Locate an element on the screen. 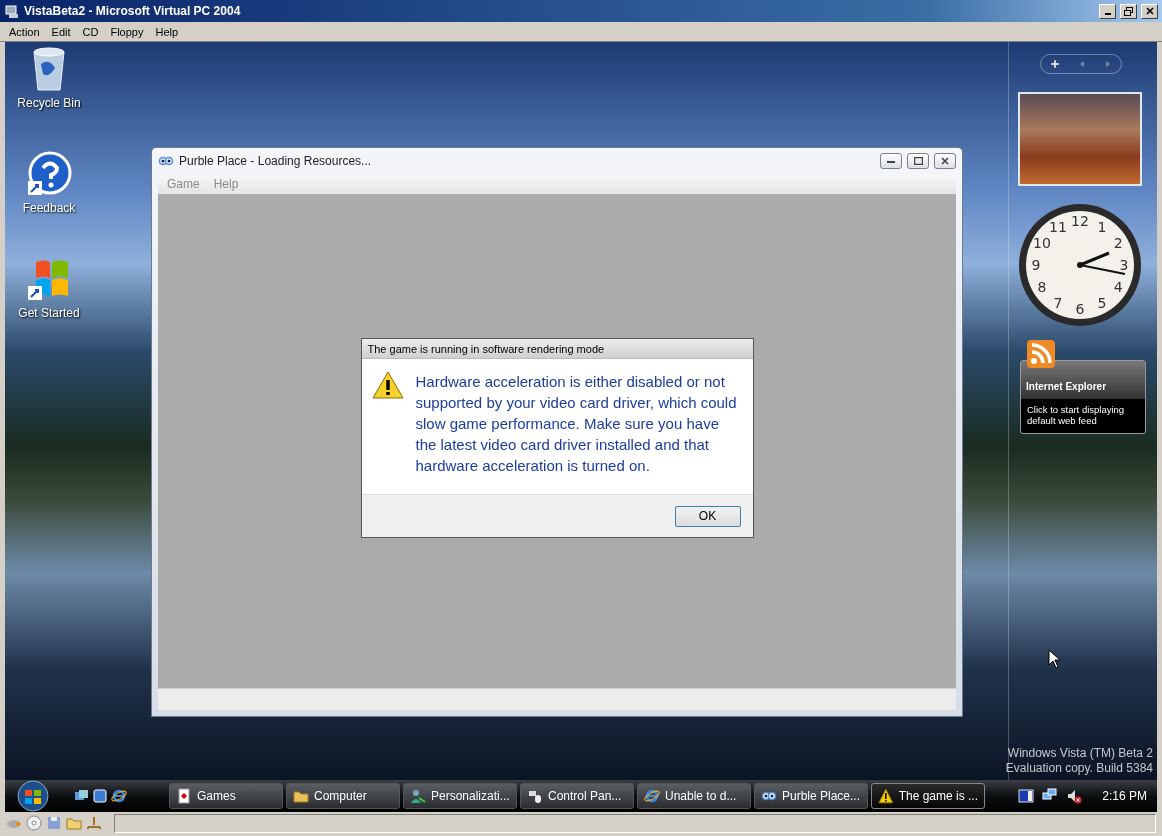 This screenshot has width=1162, height=836. restore-icon is located at coordinates (1128, 11).